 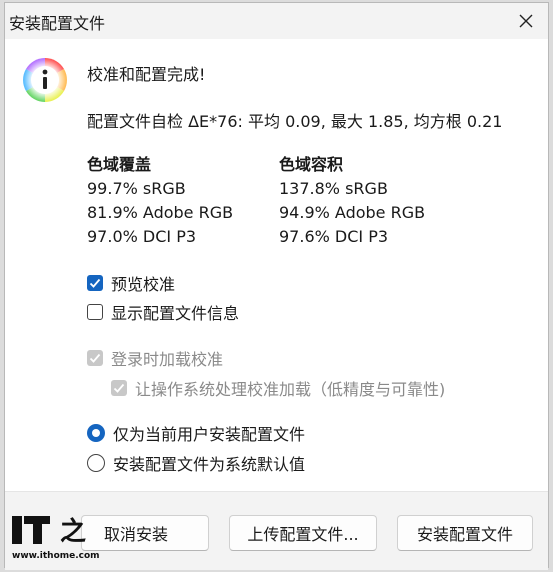 I want to click on gamut-coverage-value: 99.7% sRGB, so click(x=136, y=188).